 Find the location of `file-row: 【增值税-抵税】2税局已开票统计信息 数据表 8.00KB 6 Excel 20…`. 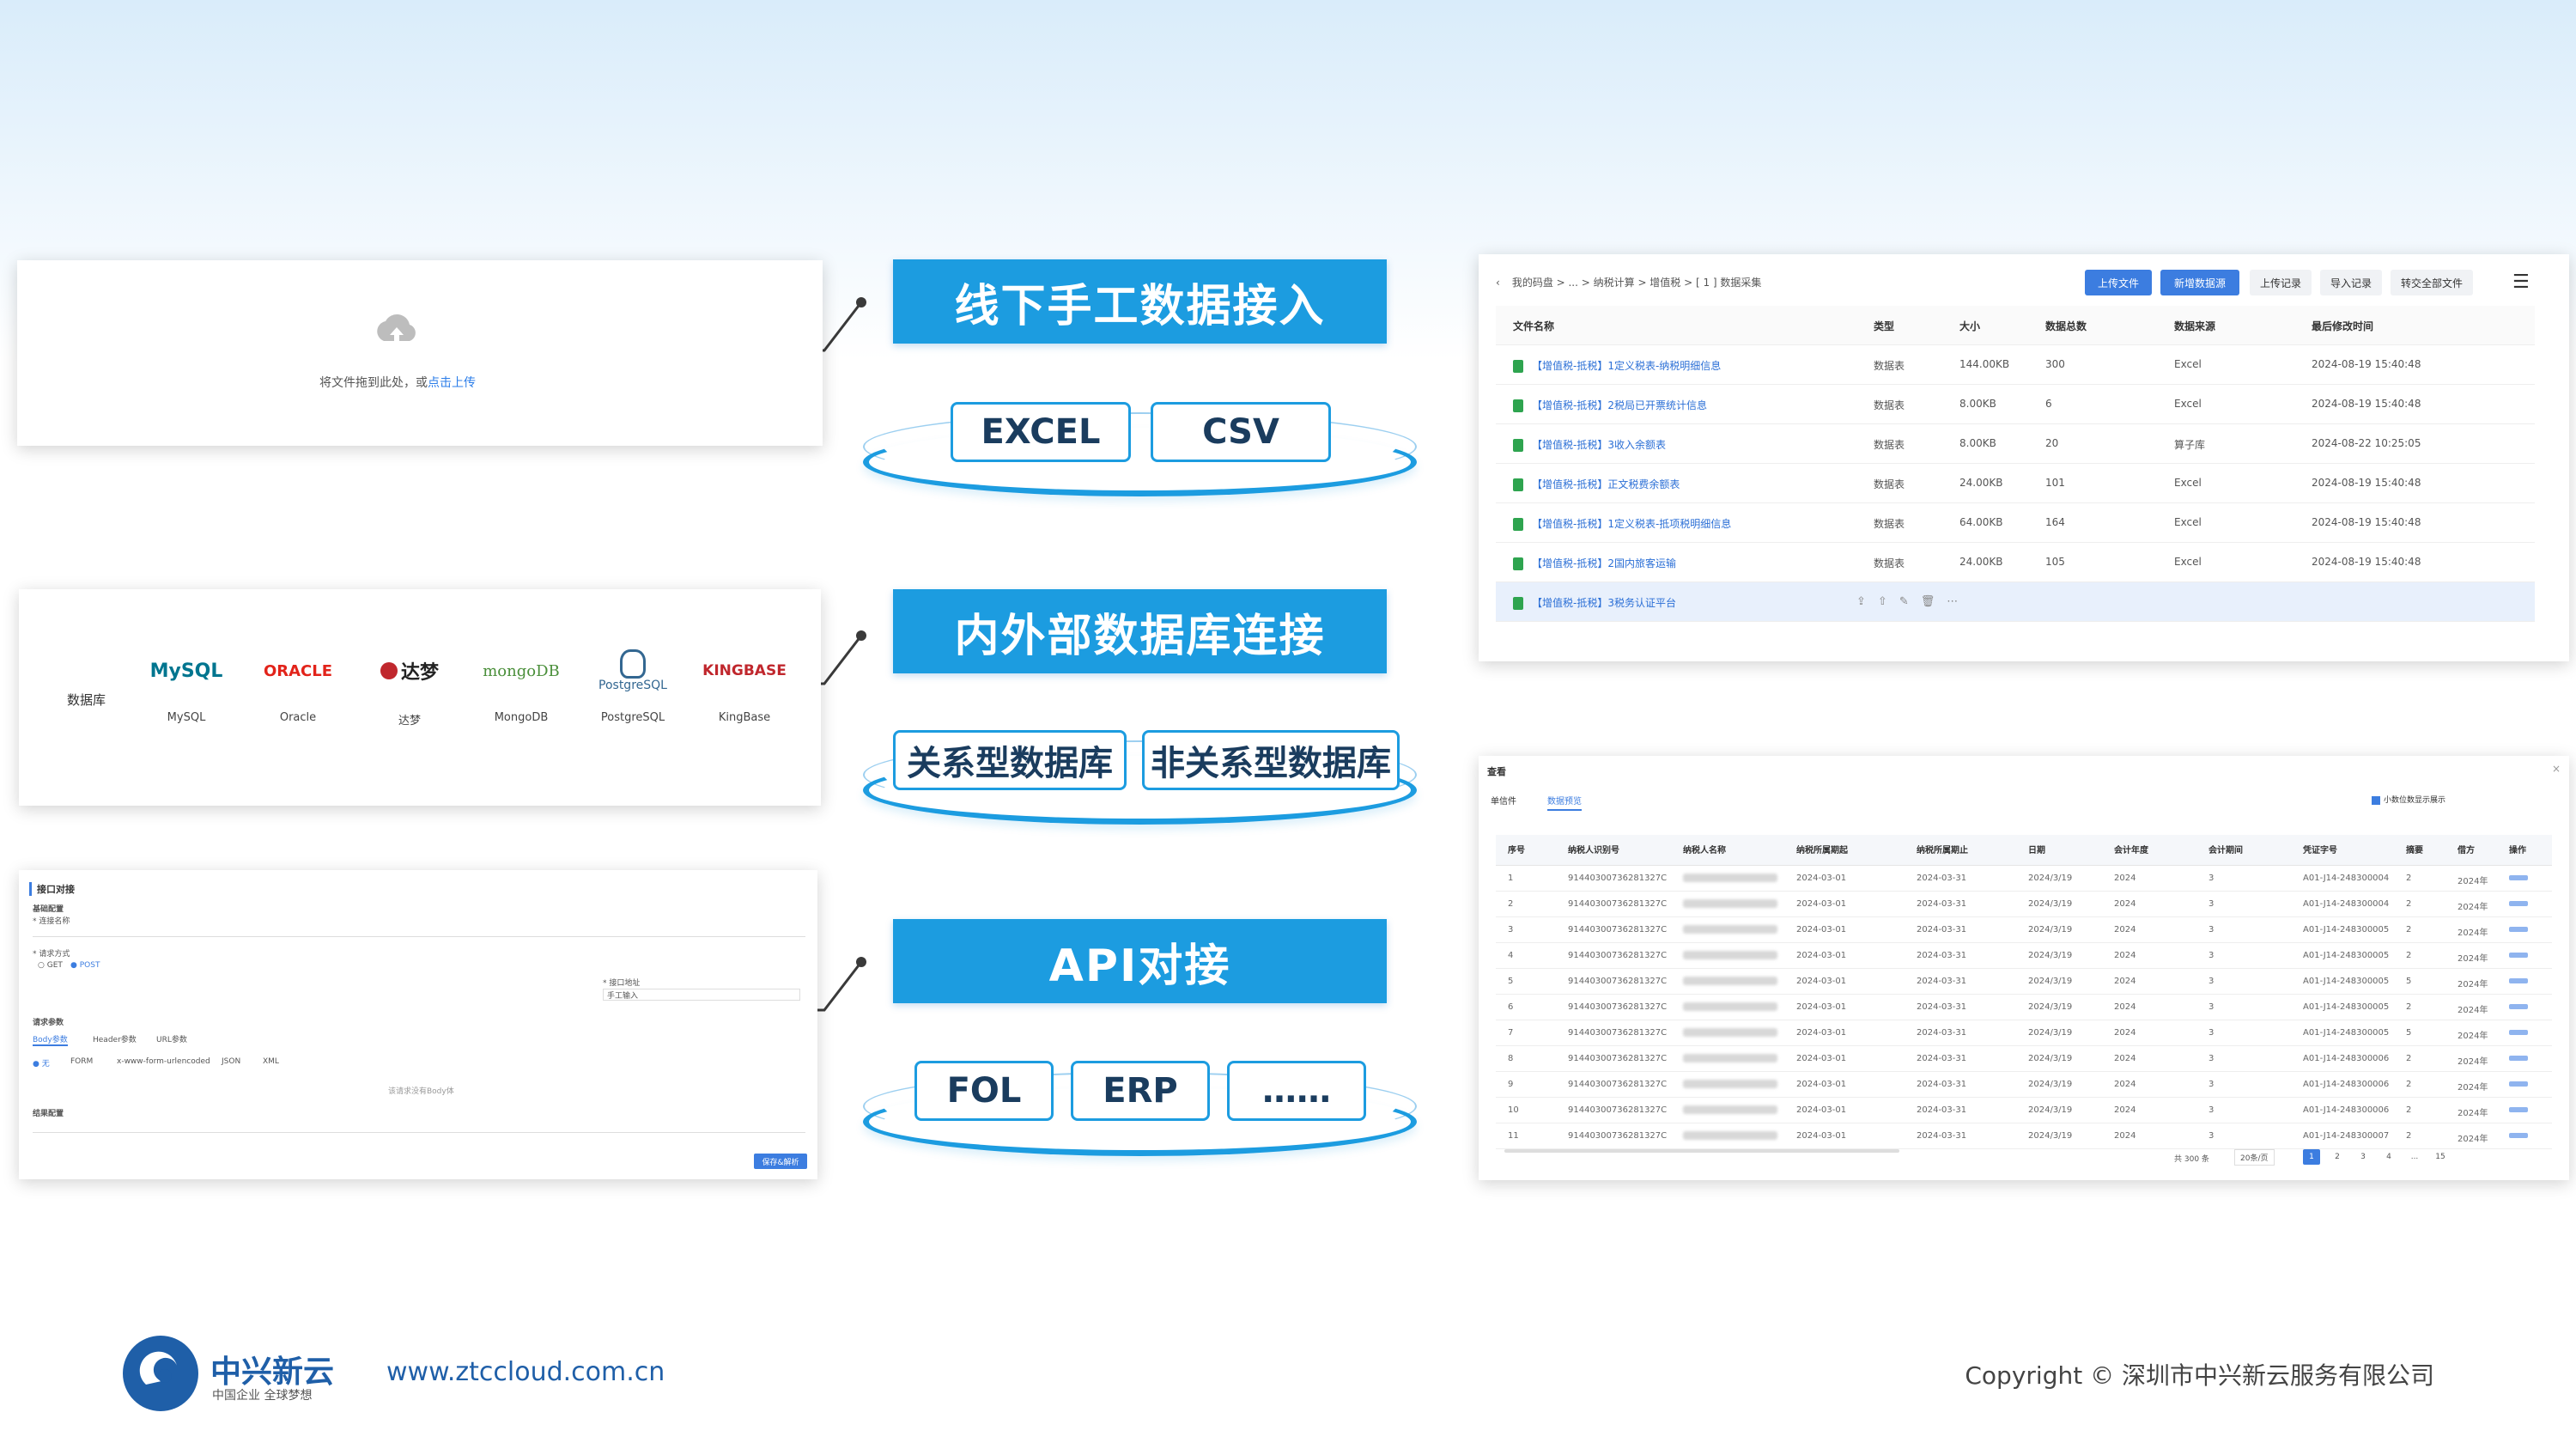

file-row: 【增值税-抵税】2税局已开票统计信息 数据表 8.00KB 6 Excel 20… is located at coordinates (2016, 404).